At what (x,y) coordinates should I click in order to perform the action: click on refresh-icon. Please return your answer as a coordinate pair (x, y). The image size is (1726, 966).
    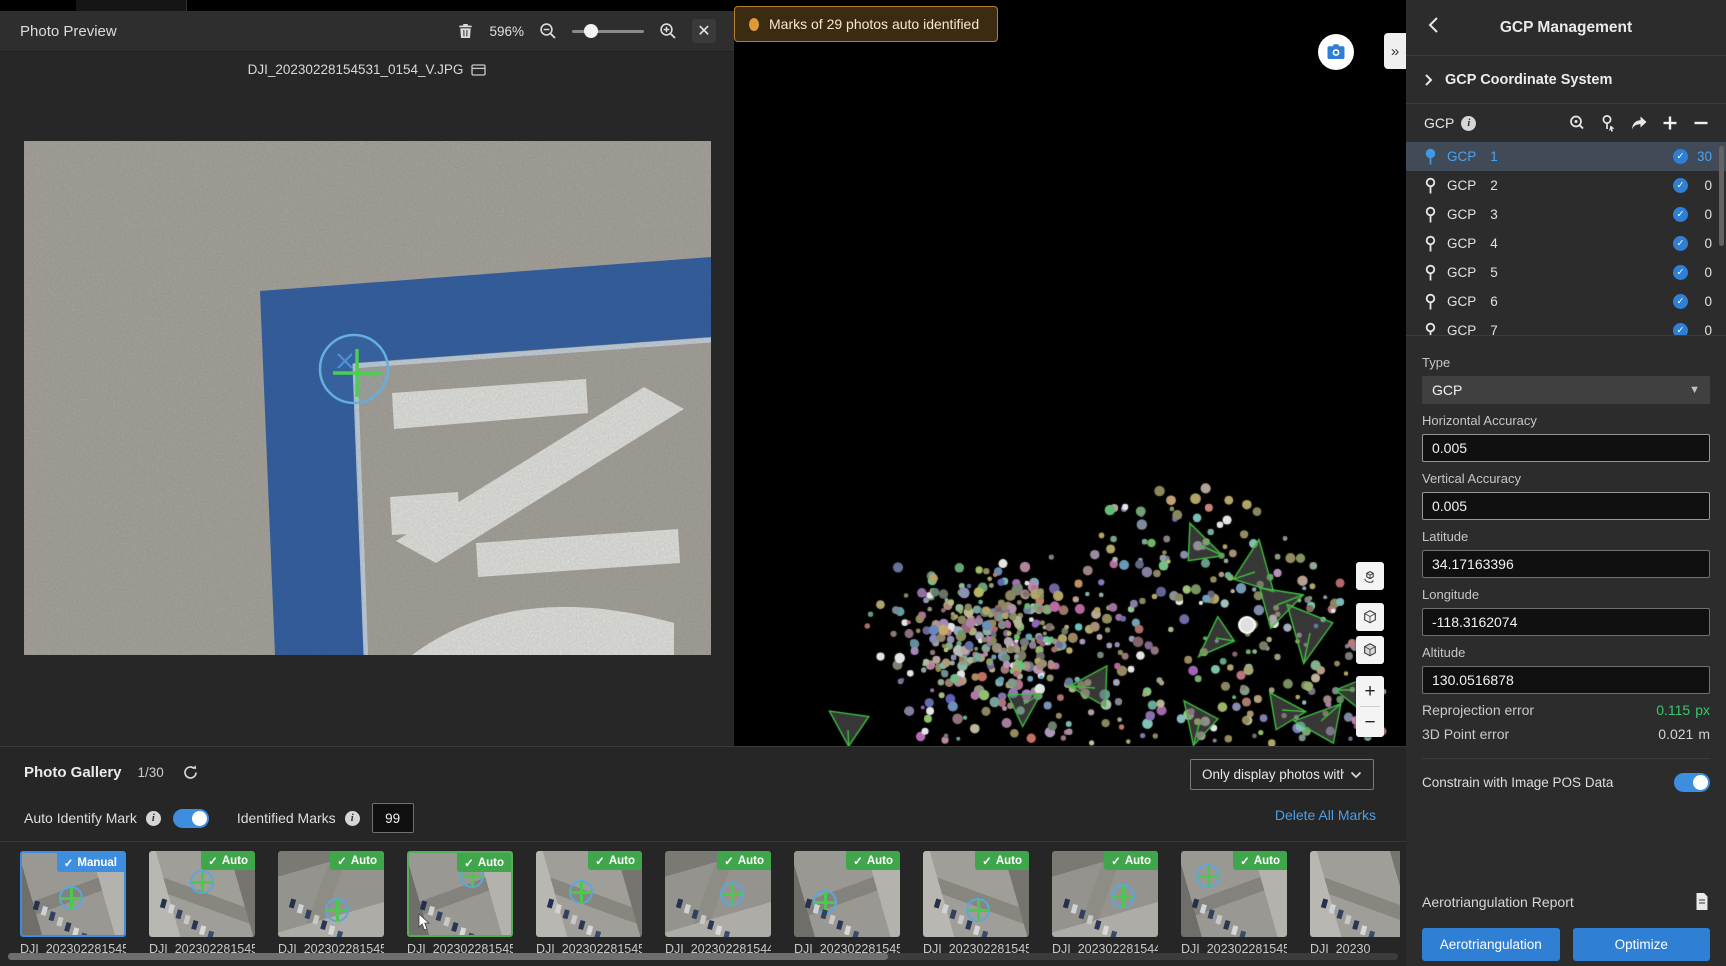
    Looking at the image, I should click on (191, 771).